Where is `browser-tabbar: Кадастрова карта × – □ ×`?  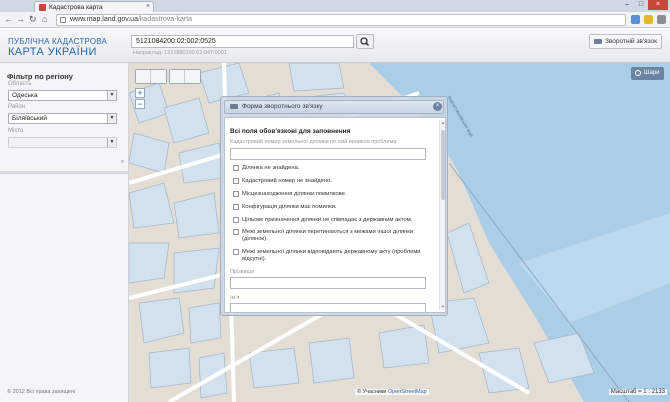
browser-tabbar: Кадастрова карта × – □ × is located at coordinates (335, 6).